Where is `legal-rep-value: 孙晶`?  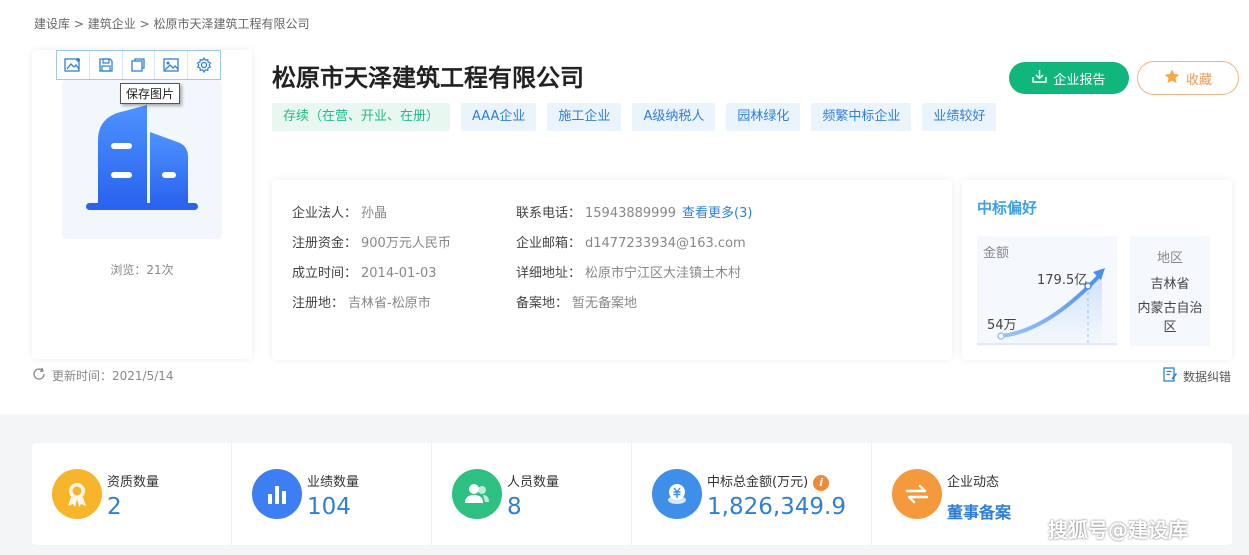
legal-rep-value: 孙晶 is located at coordinates (374, 213).